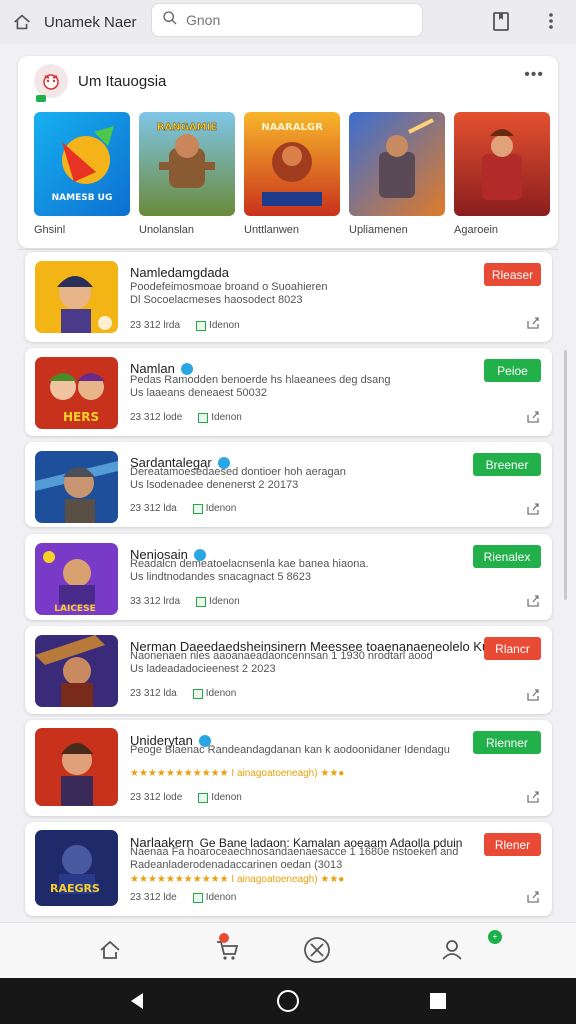 The image size is (576, 1024). Describe the element at coordinates (75, 888) in the screenshot. I see `icon-art-text: RAEGRS` at that location.